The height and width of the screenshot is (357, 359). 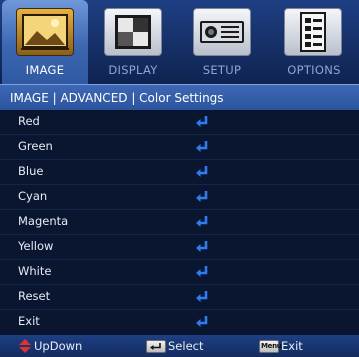 What do you see at coordinates (133, 70) in the screenshot?
I see `tab-display-label: DISPLAY` at bounding box center [133, 70].